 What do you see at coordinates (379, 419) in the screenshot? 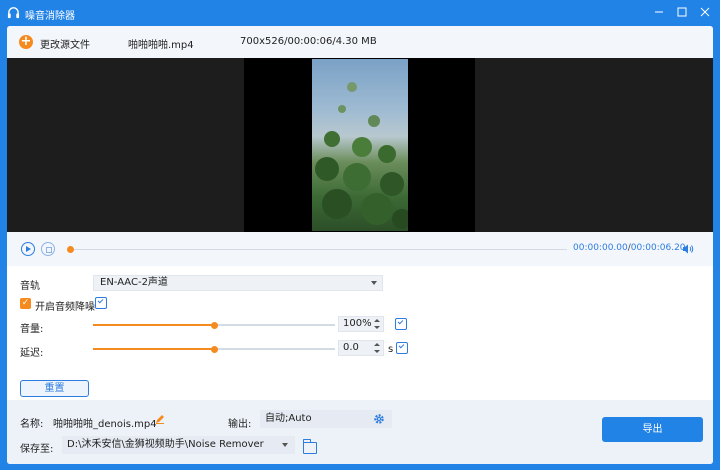
I see `gear-icon` at bounding box center [379, 419].